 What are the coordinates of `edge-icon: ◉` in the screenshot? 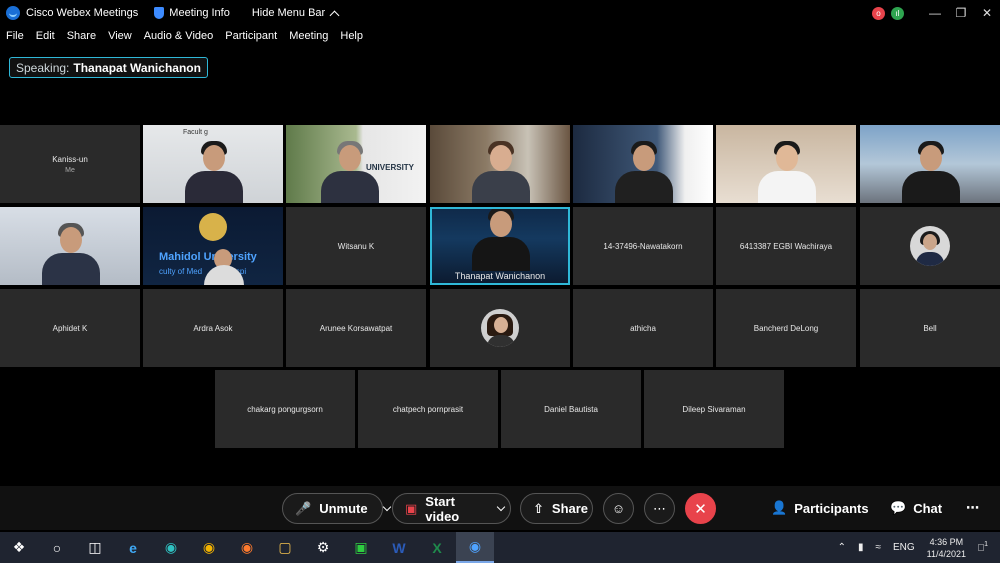 It's located at (171, 547).